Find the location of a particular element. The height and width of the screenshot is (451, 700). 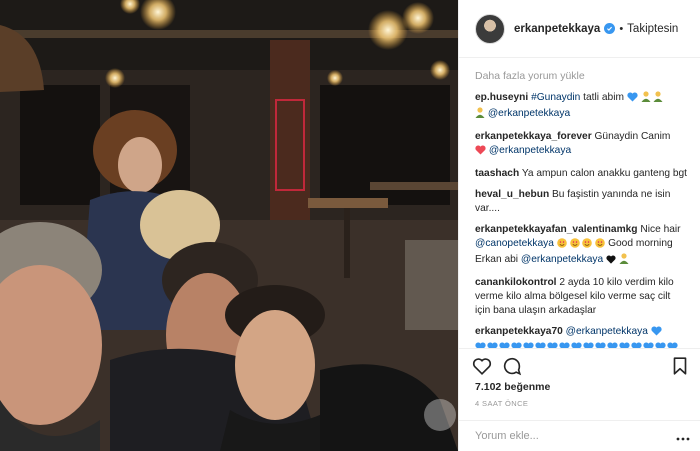

post-actions-bar is located at coordinates (579, 363).